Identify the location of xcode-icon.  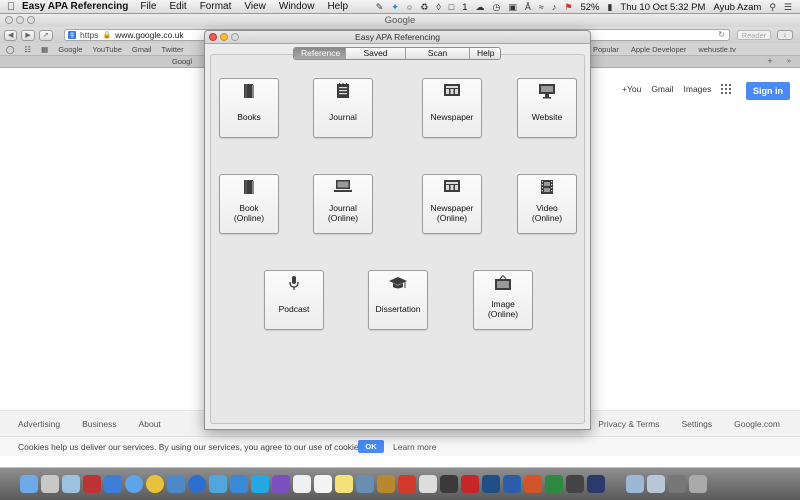
(428, 484).